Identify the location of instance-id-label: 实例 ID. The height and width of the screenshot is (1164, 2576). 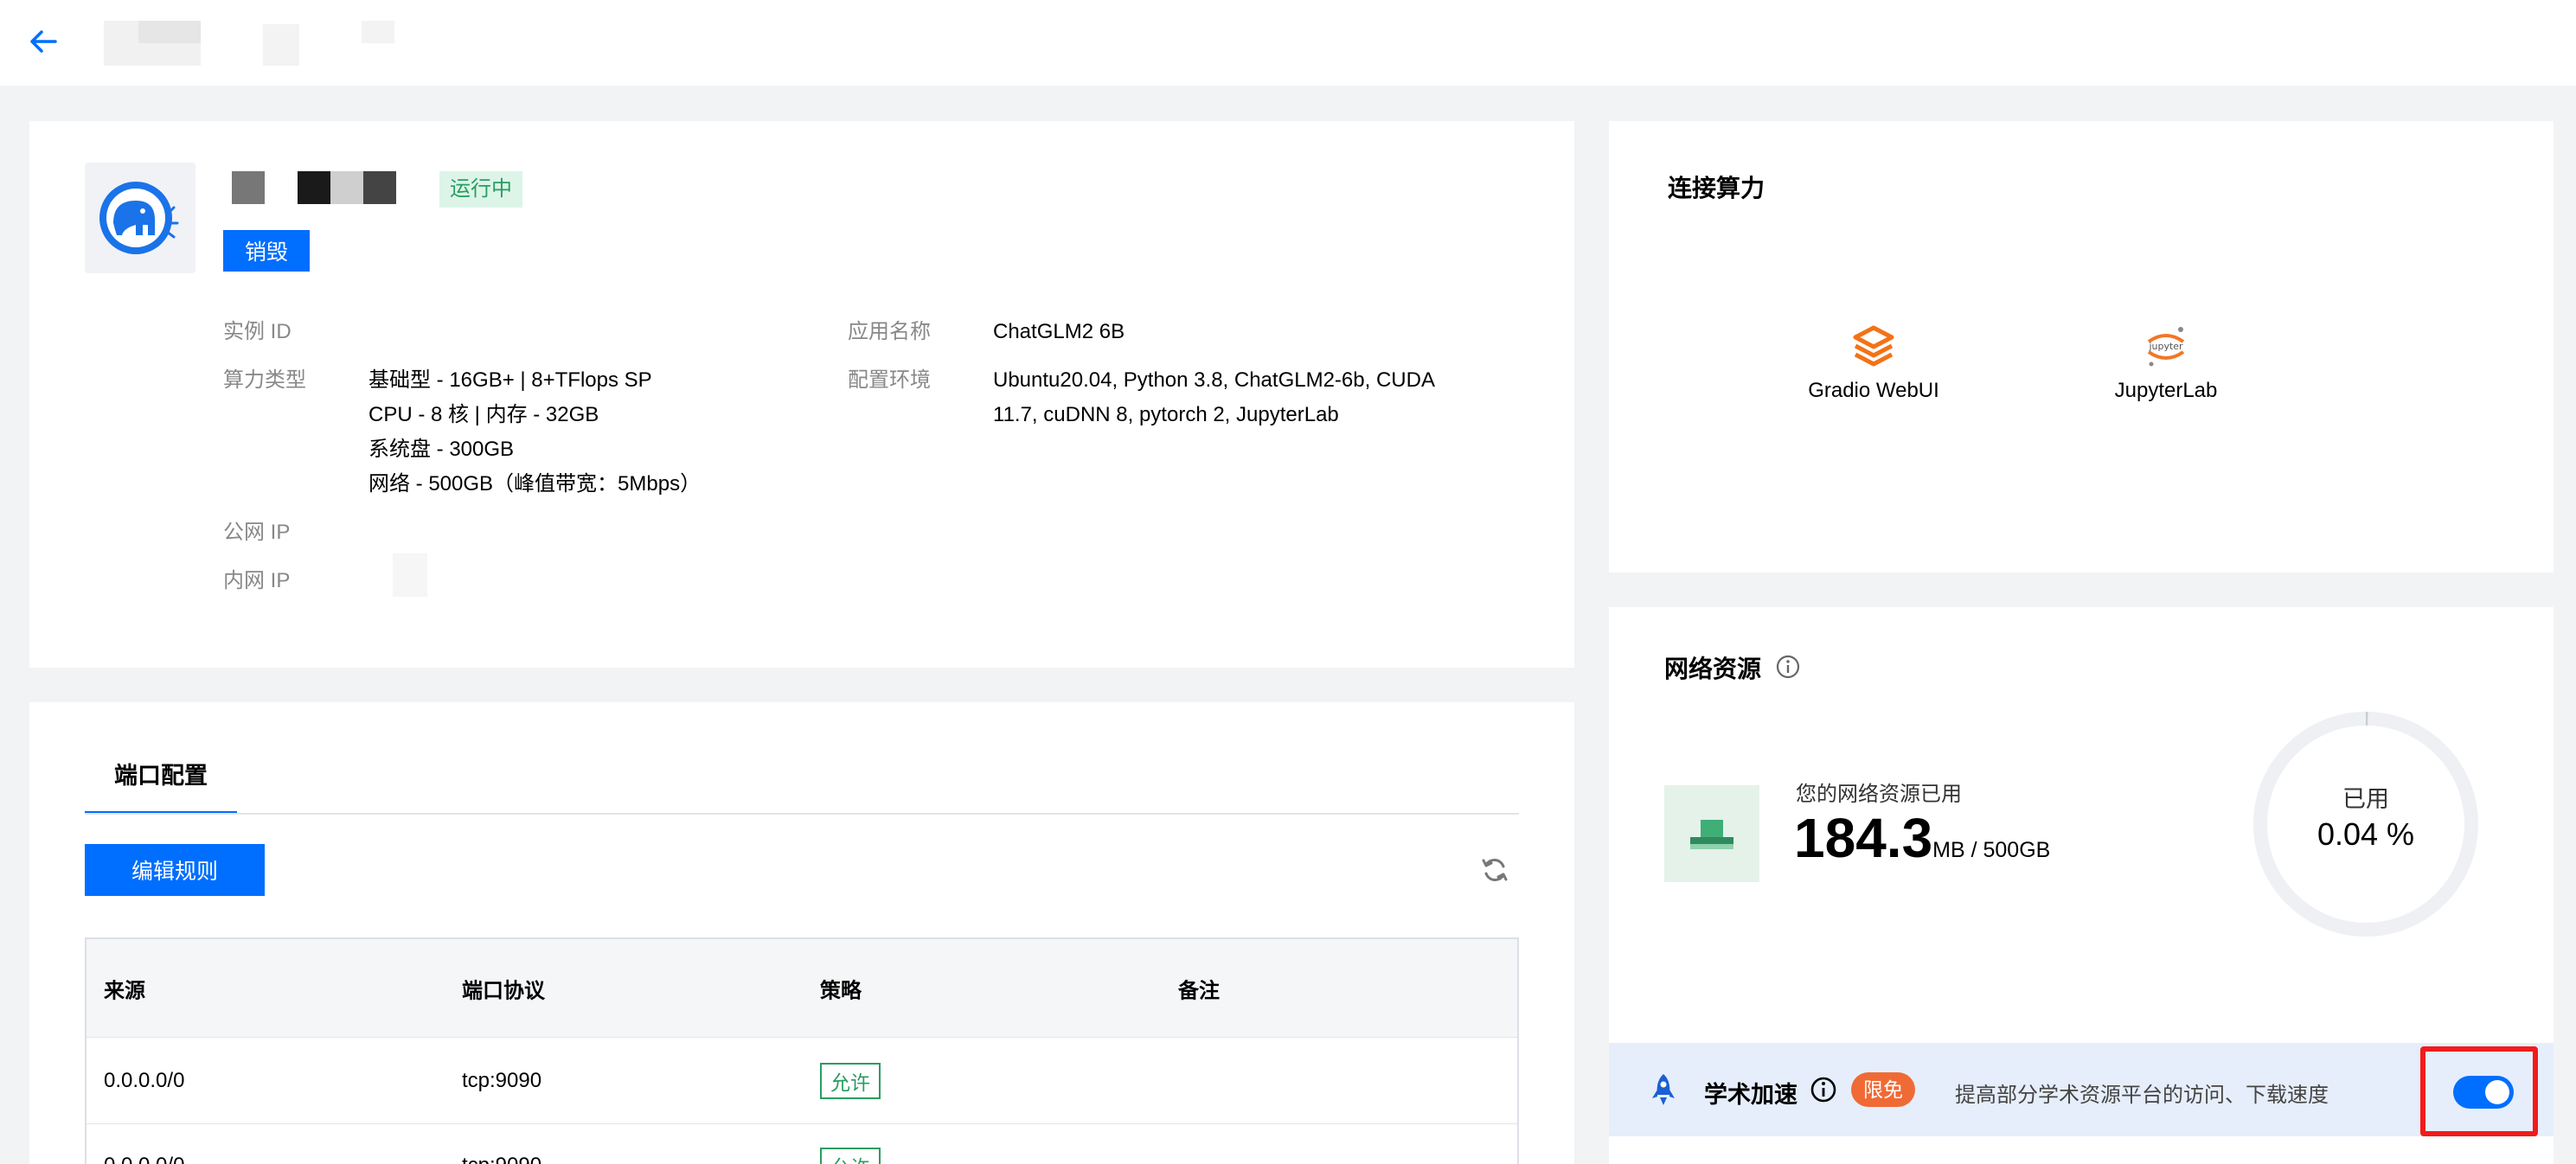
(257, 332).